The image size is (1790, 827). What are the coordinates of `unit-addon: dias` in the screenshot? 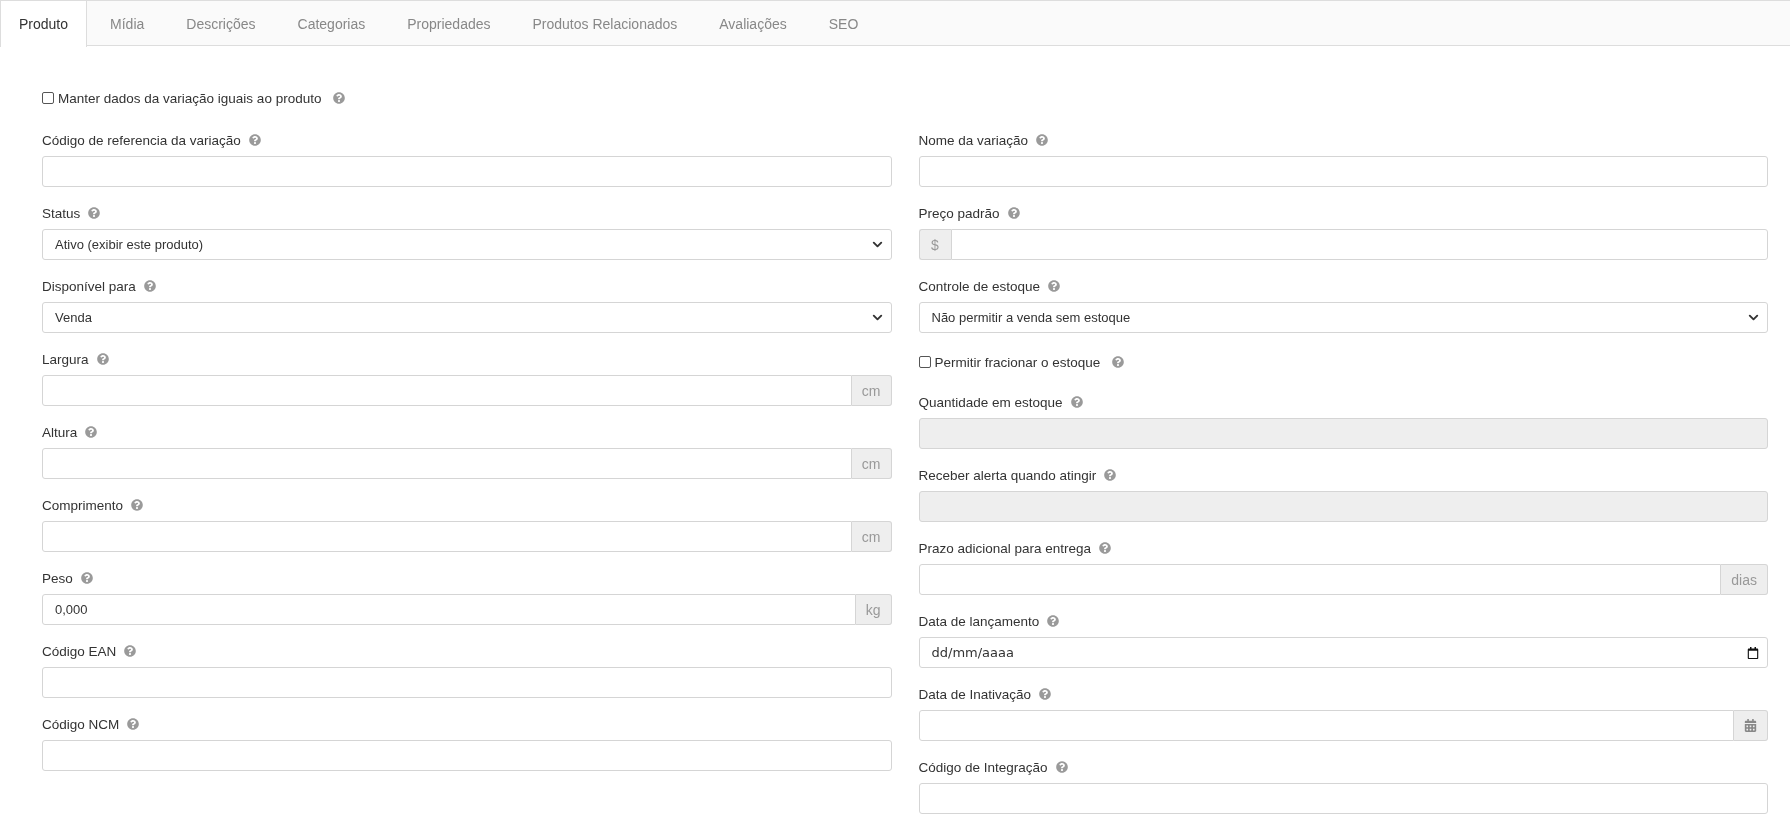 It's located at (1744, 579).